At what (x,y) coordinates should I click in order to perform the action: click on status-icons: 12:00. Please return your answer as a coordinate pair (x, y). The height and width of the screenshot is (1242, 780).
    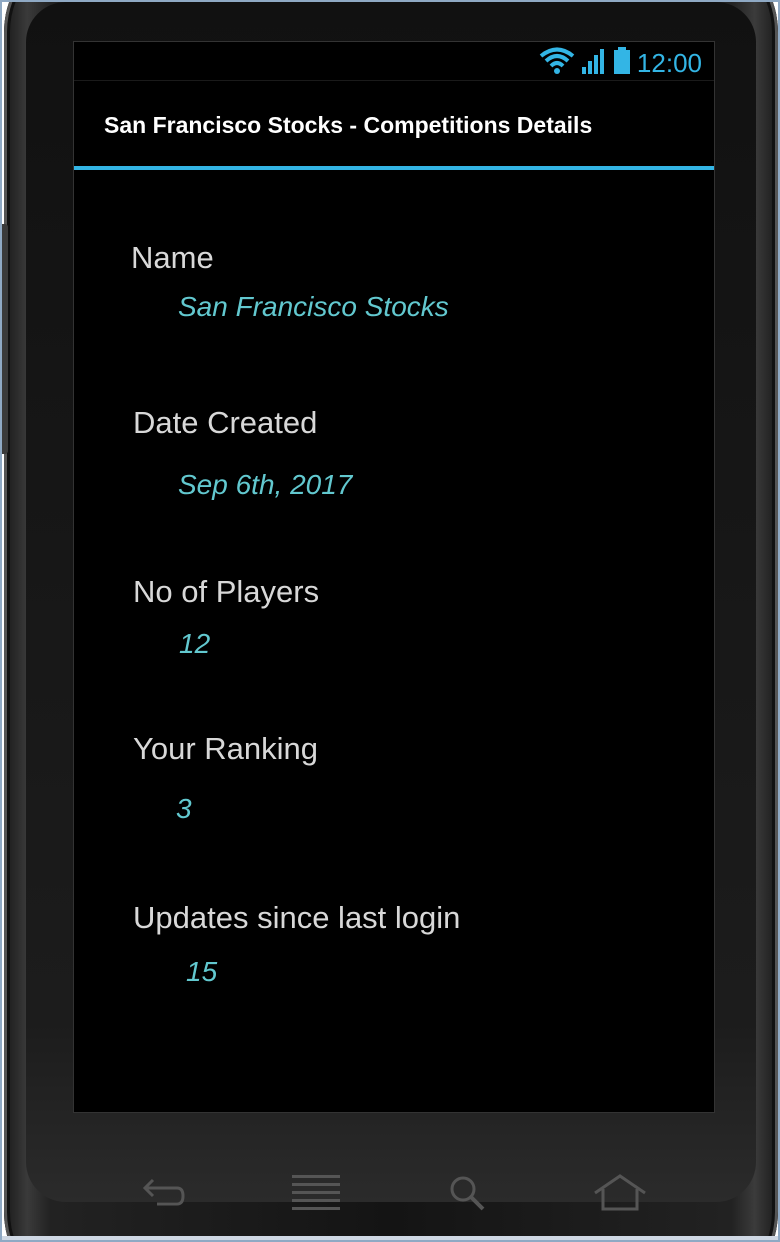
    Looking at the image, I should click on (620, 63).